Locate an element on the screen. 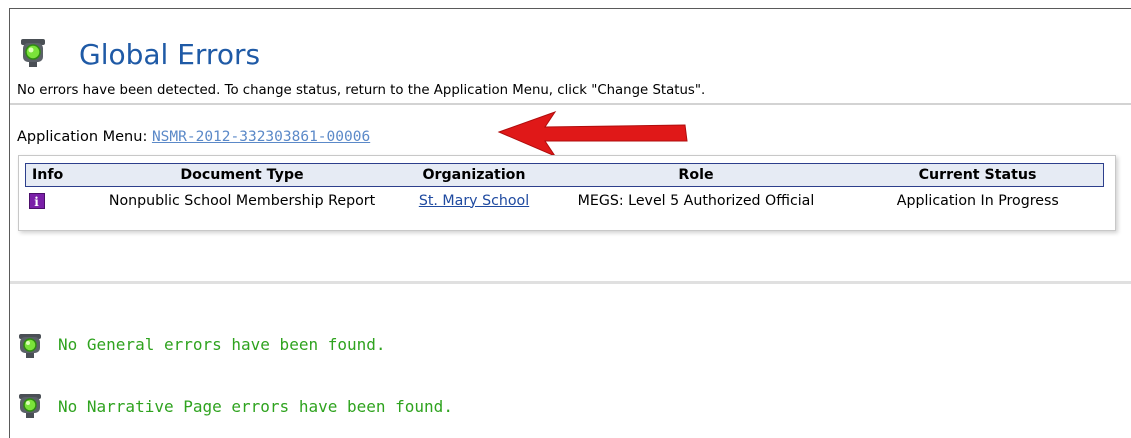  info-icon: i is located at coordinates (36, 200).